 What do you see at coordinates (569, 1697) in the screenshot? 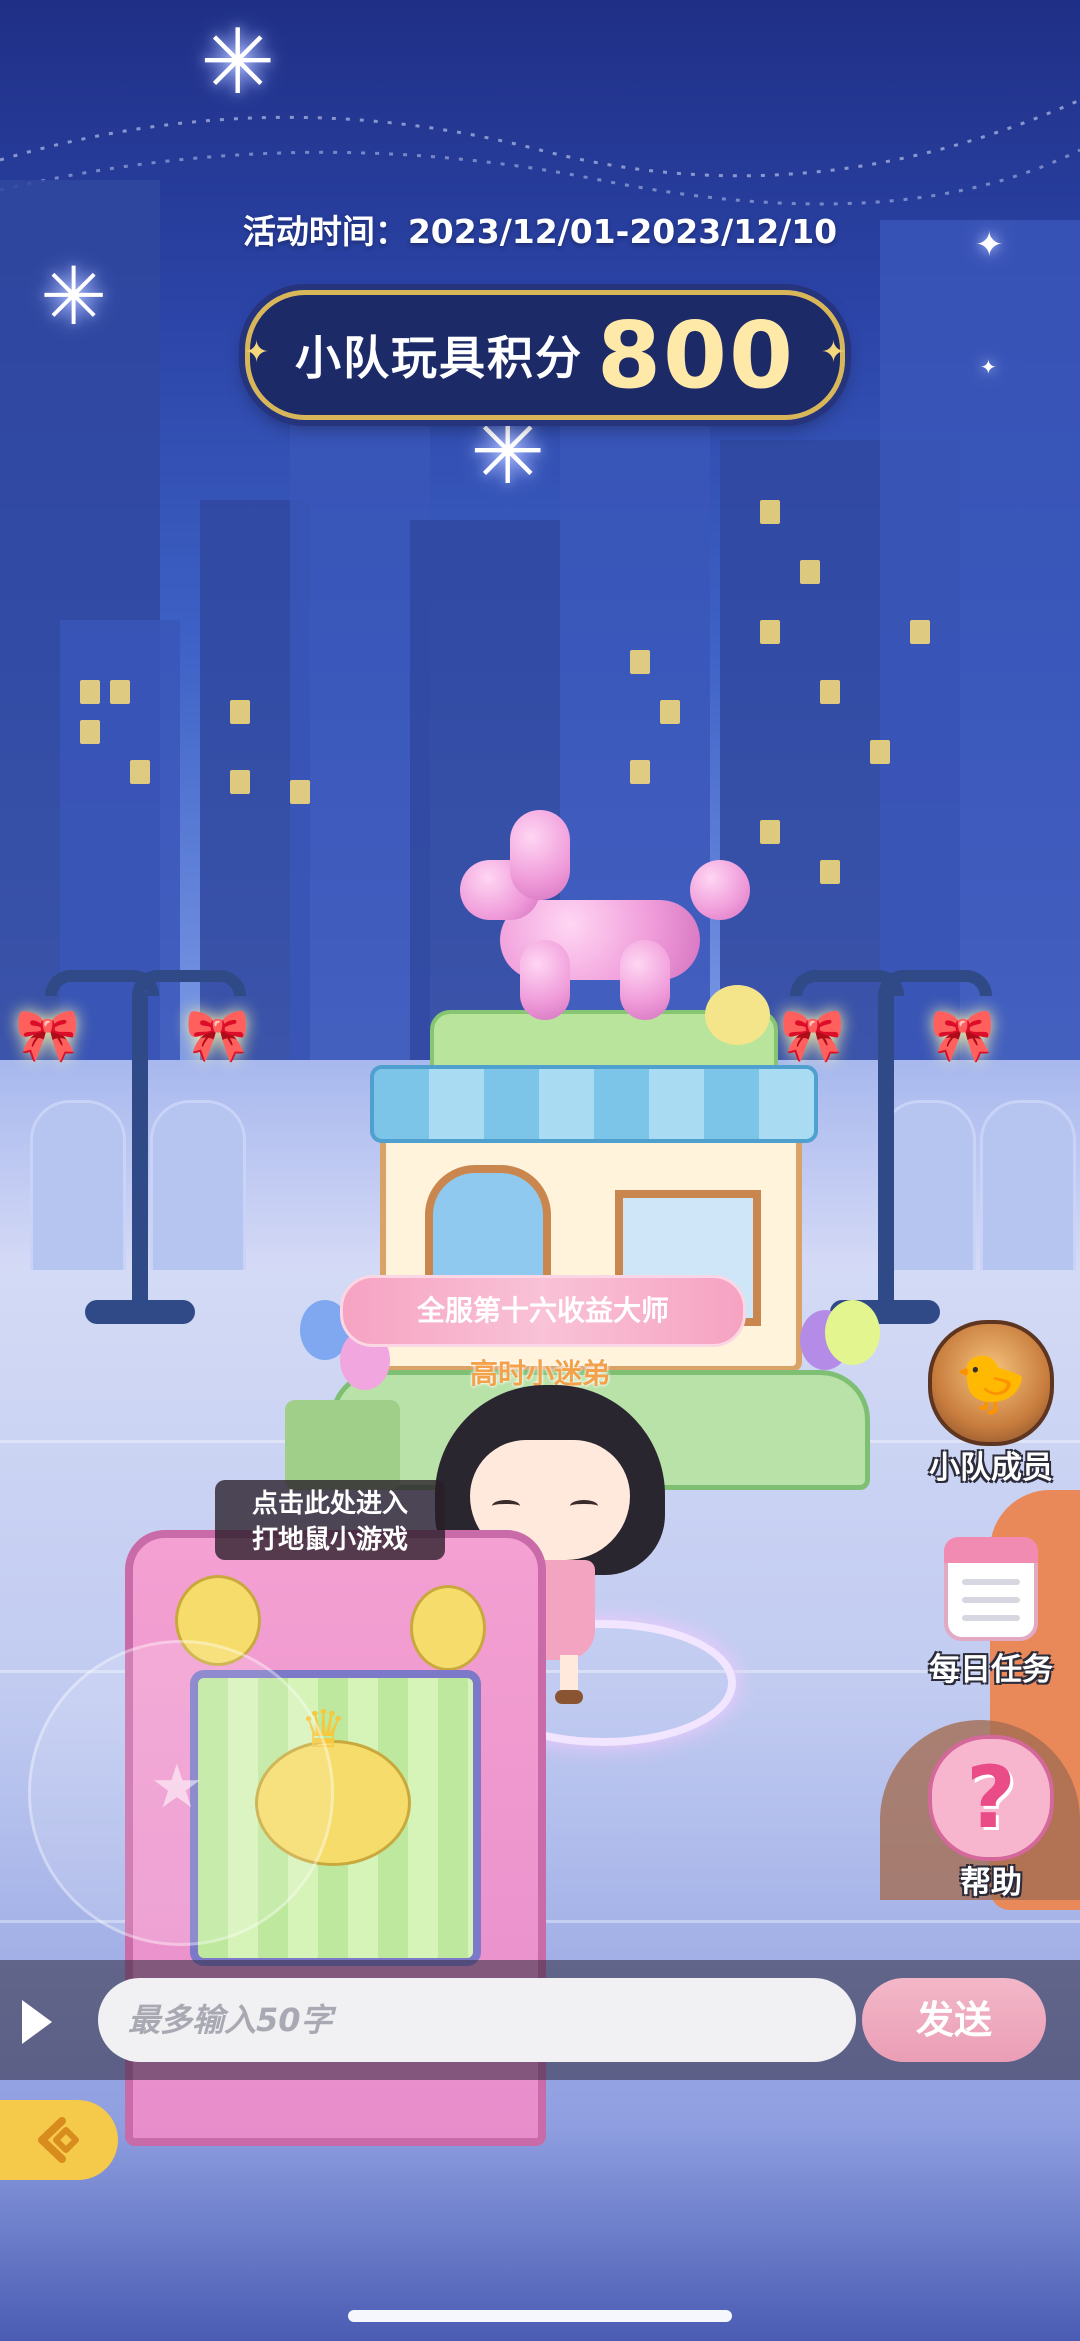
I see `avatar-shoe` at bounding box center [569, 1697].